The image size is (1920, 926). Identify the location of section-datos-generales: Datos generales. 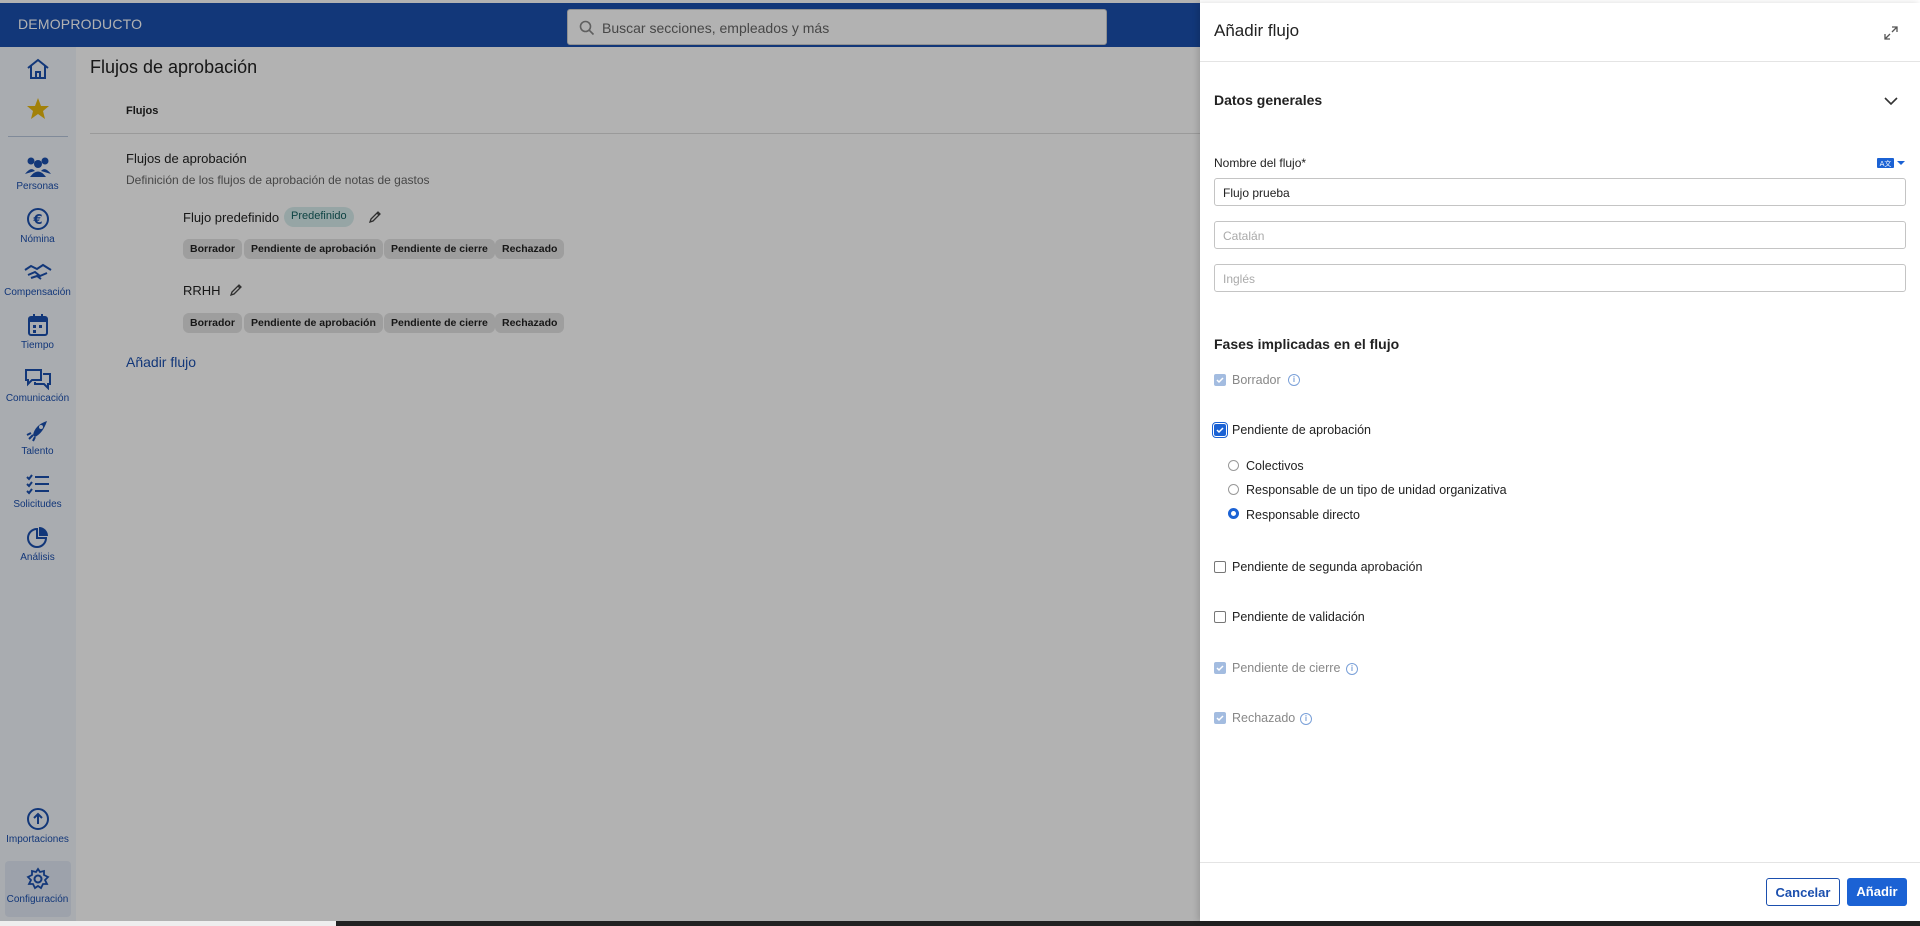
(1268, 100).